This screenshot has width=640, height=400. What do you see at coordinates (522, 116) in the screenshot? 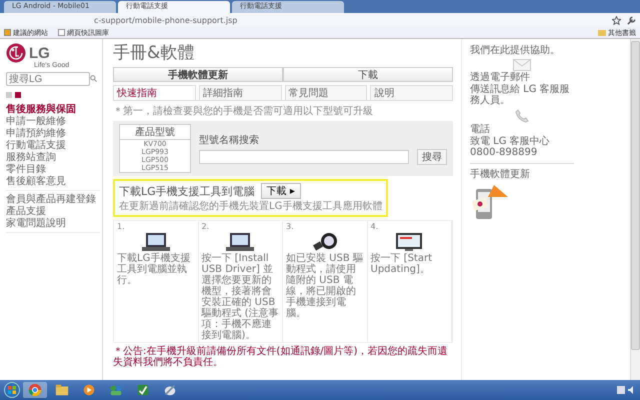
I see `phone-icon` at bounding box center [522, 116].